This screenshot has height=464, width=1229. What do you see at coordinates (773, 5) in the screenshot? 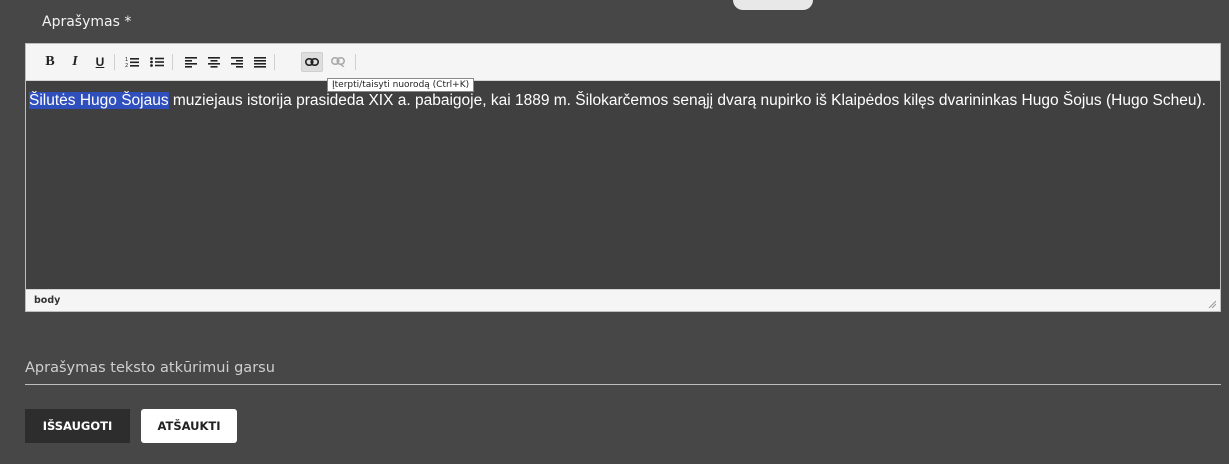
I see `top-decoration` at bounding box center [773, 5].